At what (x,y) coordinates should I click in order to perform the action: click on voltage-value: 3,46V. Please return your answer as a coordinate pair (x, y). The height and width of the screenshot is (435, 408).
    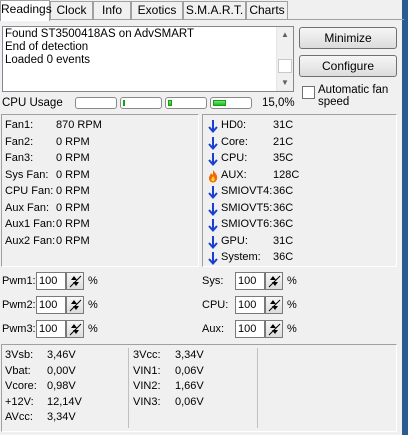
    Looking at the image, I should click on (61, 355).